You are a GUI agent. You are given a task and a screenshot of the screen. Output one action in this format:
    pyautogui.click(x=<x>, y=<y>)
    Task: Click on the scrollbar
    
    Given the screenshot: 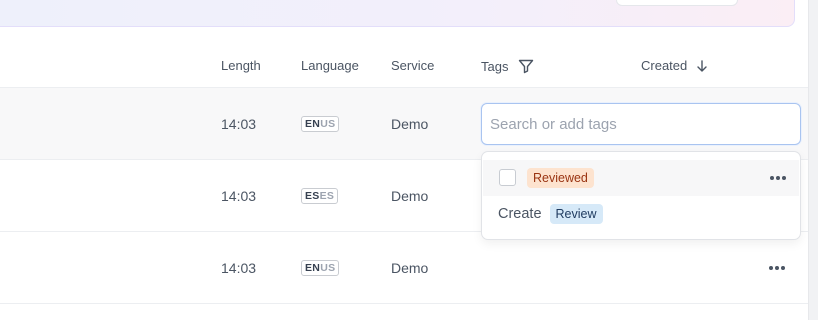 What is the action you would take?
    pyautogui.click(x=813, y=160)
    